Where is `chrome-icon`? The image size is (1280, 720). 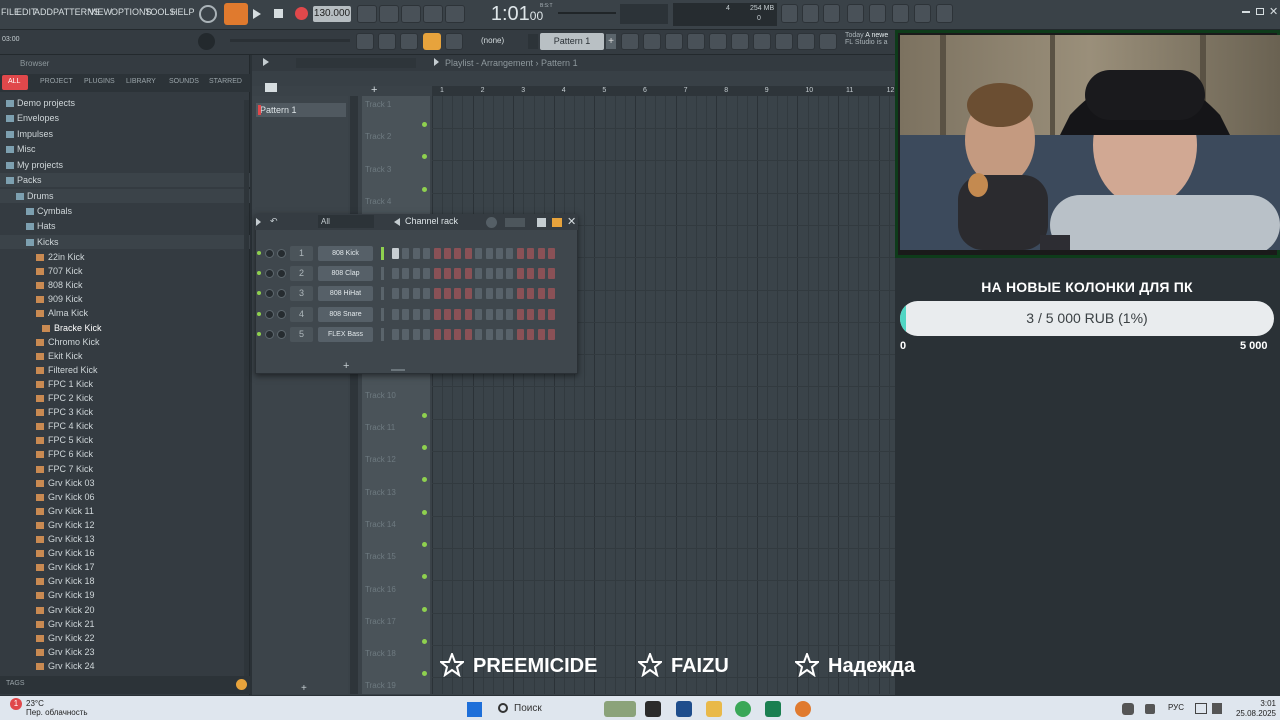
chrome-icon is located at coordinates (743, 709).